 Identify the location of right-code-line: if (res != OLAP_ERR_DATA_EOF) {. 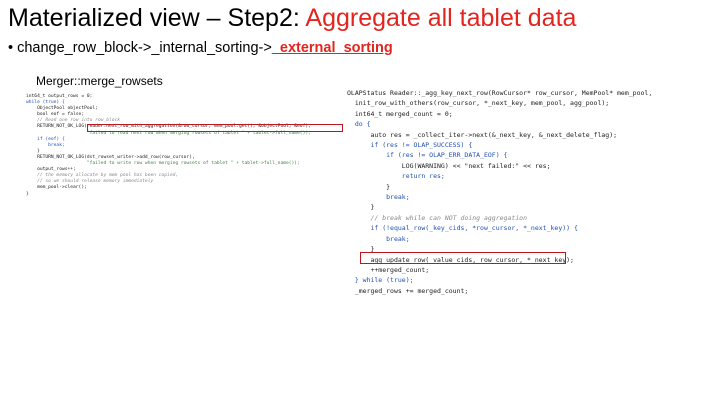
(427, 155).